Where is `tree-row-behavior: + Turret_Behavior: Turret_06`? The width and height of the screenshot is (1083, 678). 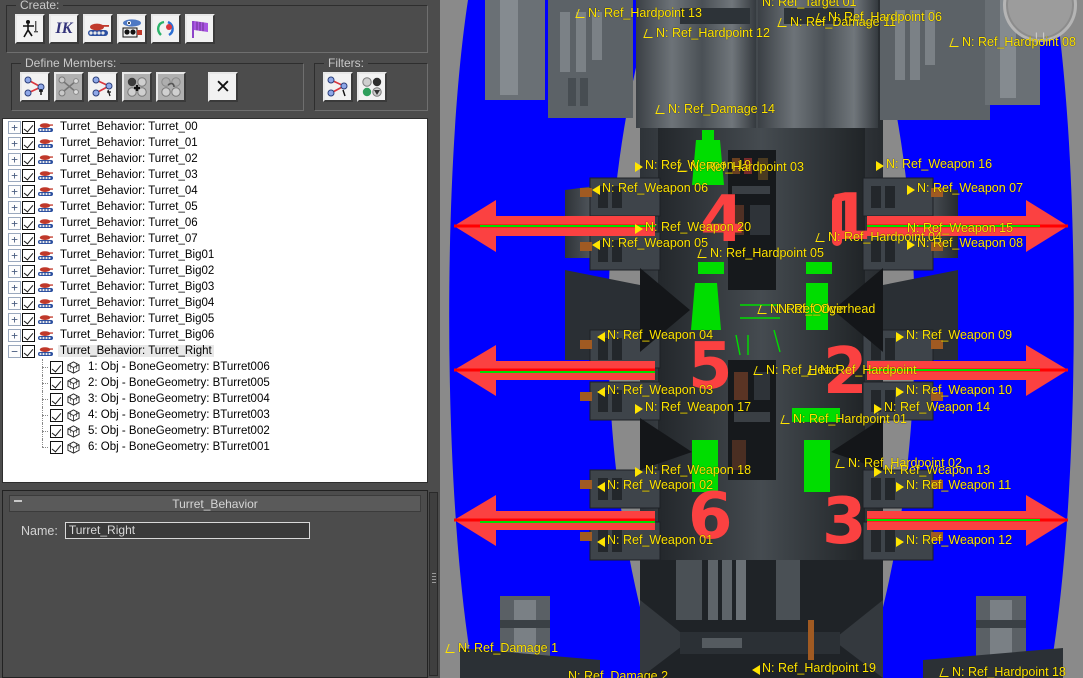
tree-row-behavior: + Turret_Behavior: Turret_06 is located at coordinates (215, 223).